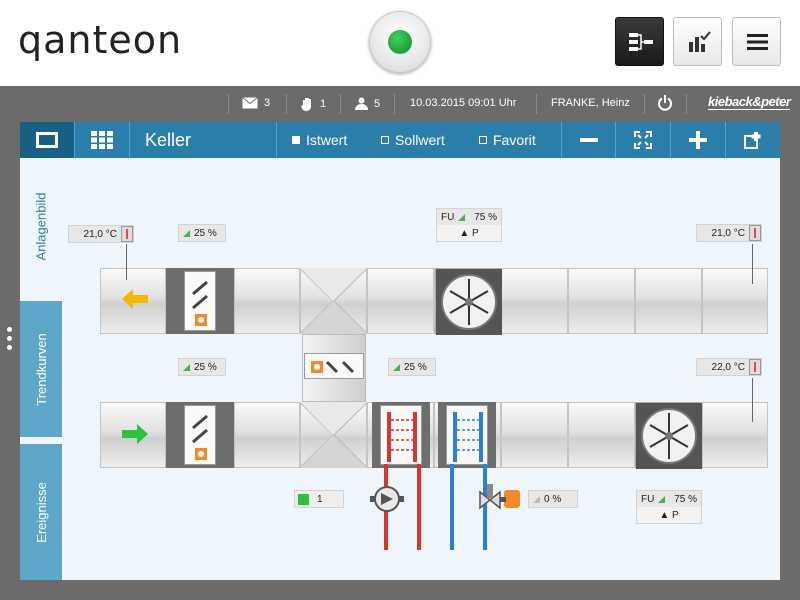 The height and width of the screenshot is (600, 800). I want to click on tab-anlagenbild: Anlagenbild, so click(41, 226).